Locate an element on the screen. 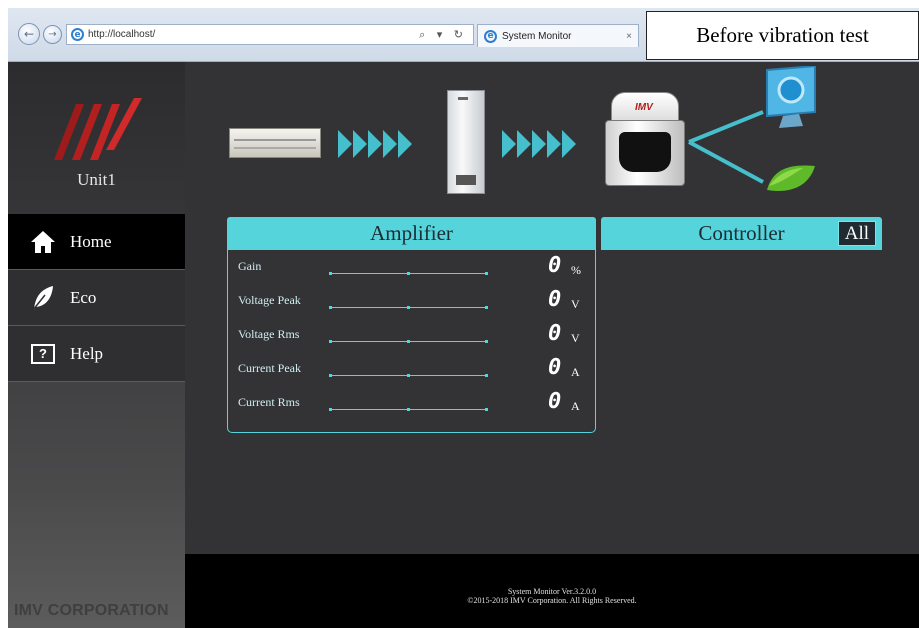 The width and height of the screenshot is (919, 628). controller-header: Controller All is located at coordinates (741, 233).